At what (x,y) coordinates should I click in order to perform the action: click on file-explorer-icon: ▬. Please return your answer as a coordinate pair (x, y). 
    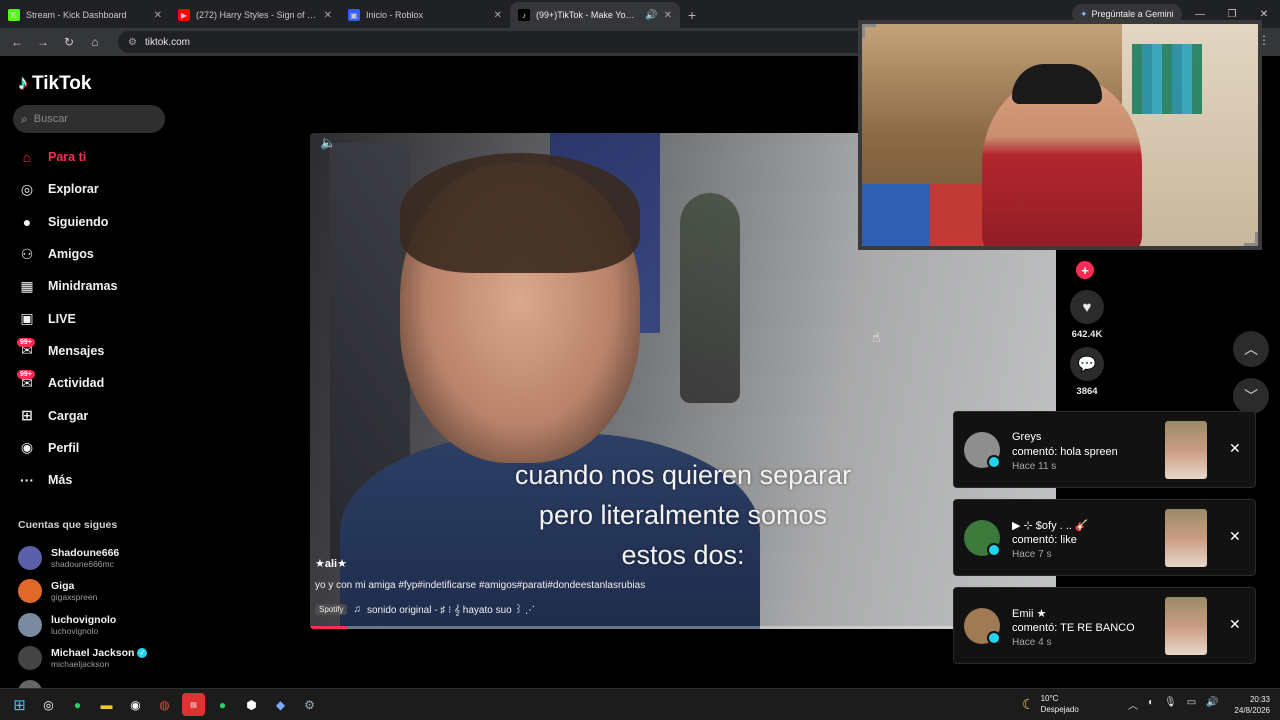
    Looking at the image, I should click on (106, 704).